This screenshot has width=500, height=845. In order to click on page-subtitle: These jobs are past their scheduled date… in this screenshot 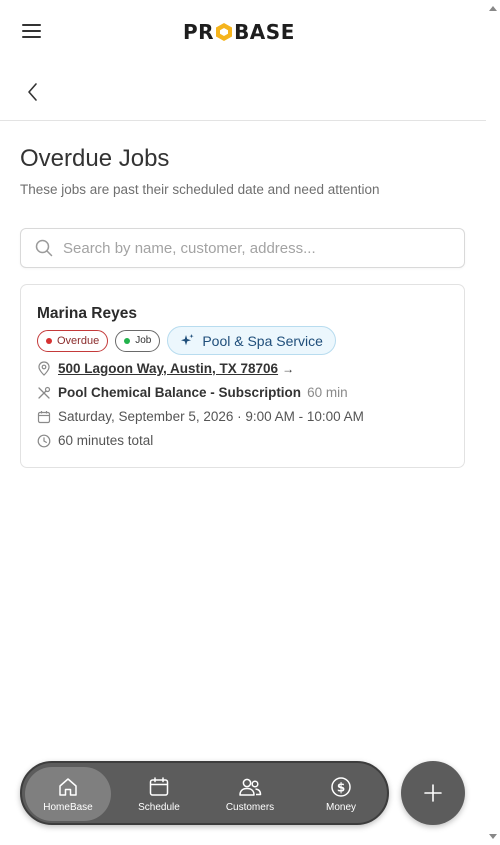, I will do `click(200, 189)`.